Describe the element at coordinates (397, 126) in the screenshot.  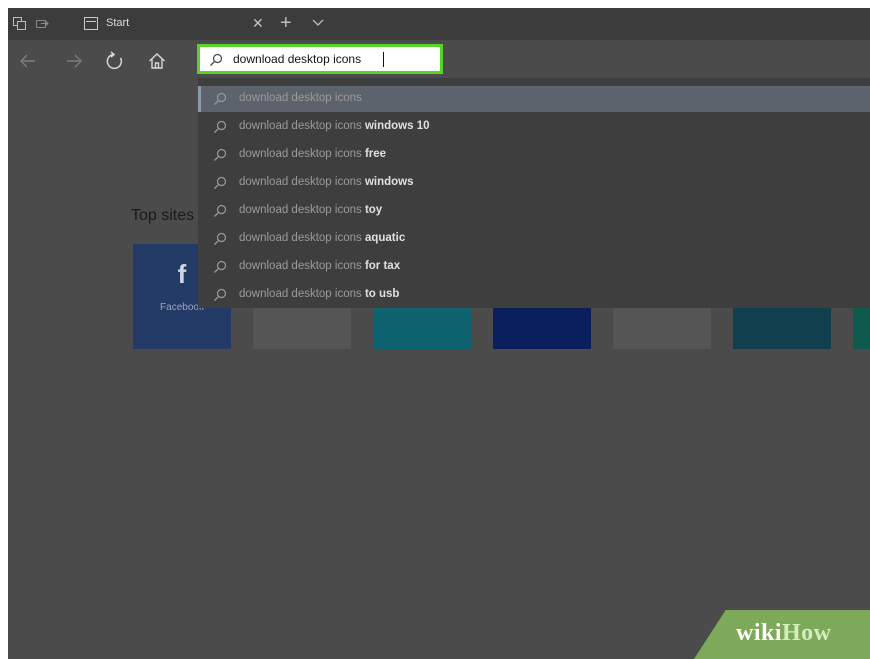
I see `suggestion-completion: windows 10` at that location.